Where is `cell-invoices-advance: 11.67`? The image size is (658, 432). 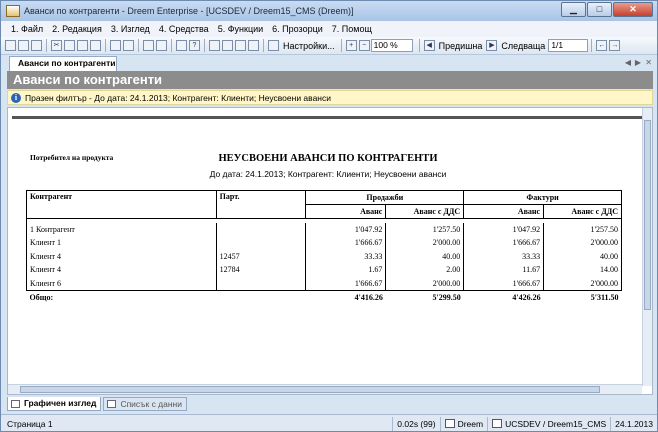 cell-invoices-advance: 11.67 is located at coordinates (504, 270).